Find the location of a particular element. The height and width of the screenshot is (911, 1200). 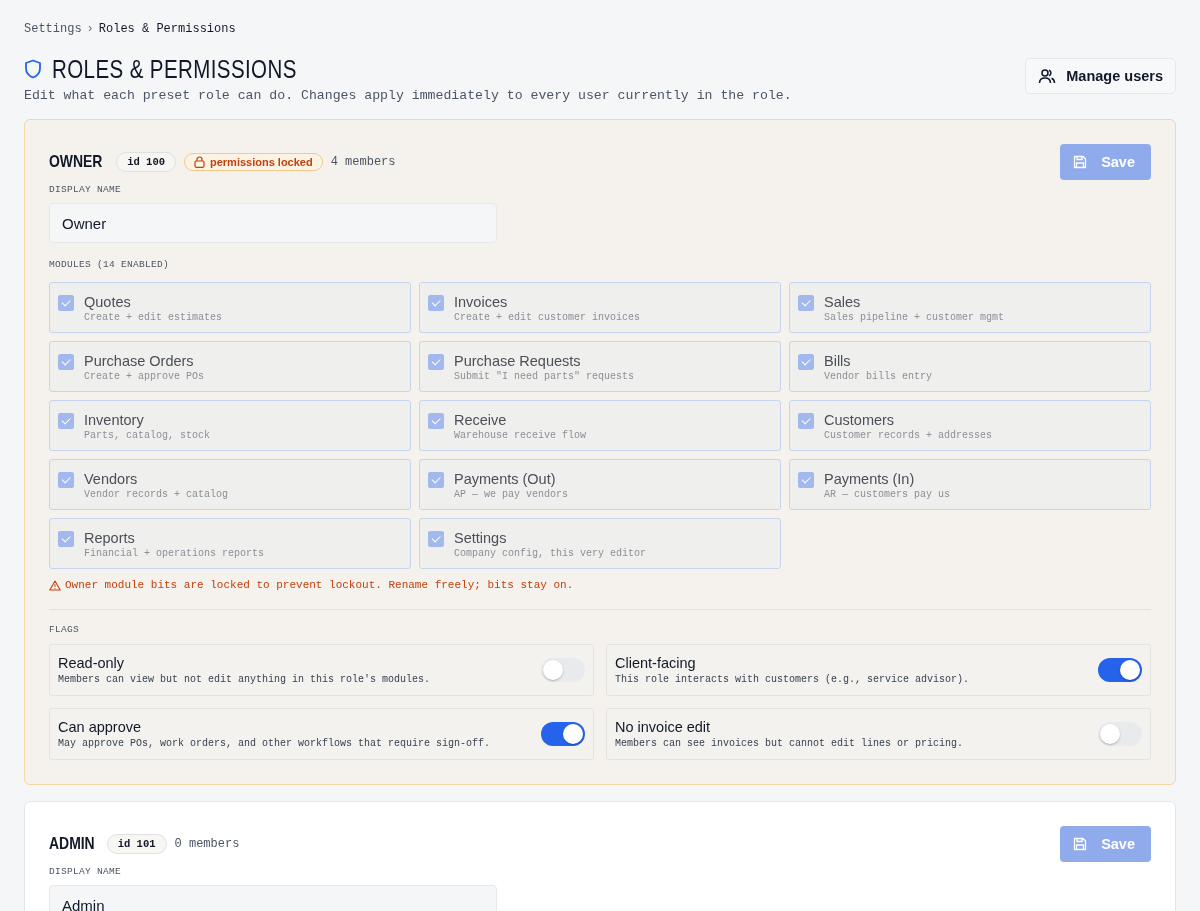

flag-description: Members can see invoices but cannot edit lines or pricing. is located at coordinates (789, 743).